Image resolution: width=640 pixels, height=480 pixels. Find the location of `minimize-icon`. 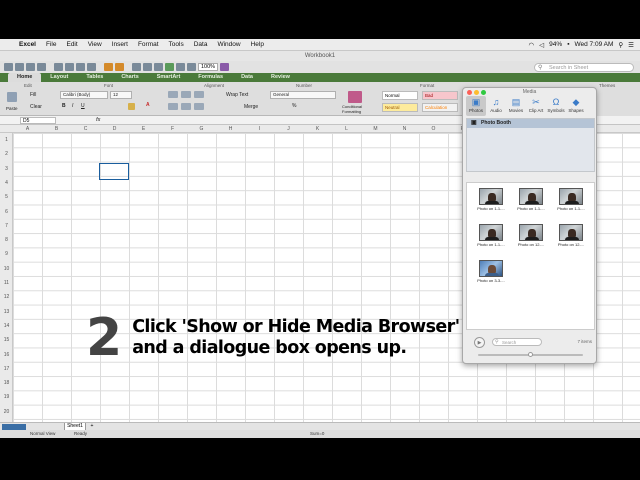

minimize-icon is located at coordinates (476, 92).